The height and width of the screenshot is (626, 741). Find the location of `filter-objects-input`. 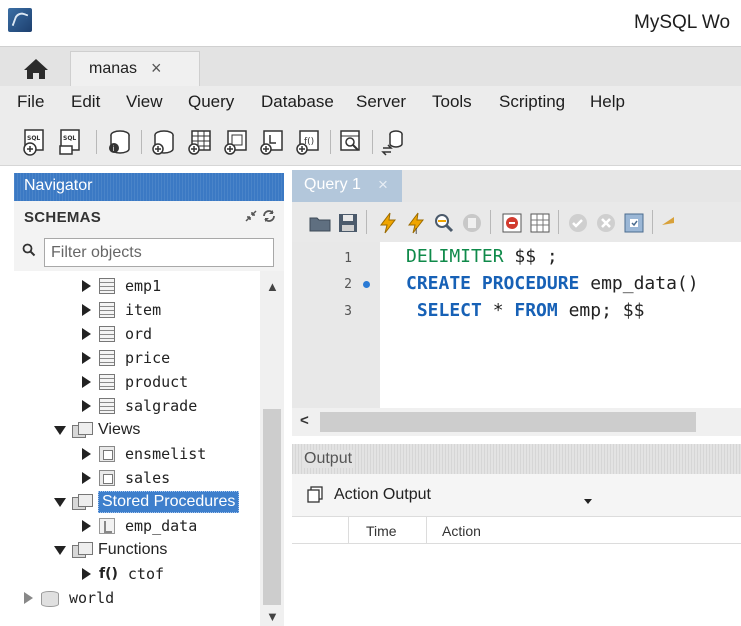

filter-objects-input is located at coordinates (159, 252).